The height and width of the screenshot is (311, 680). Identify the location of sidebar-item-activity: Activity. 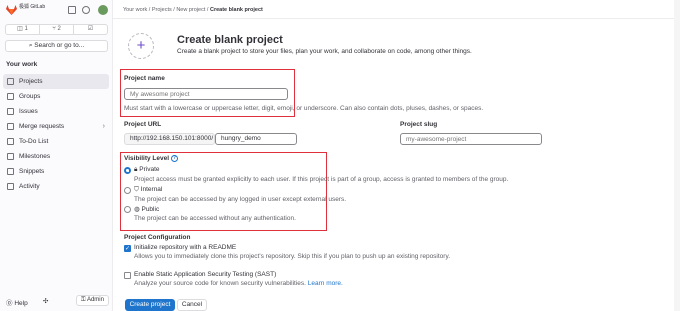
(56, 186).